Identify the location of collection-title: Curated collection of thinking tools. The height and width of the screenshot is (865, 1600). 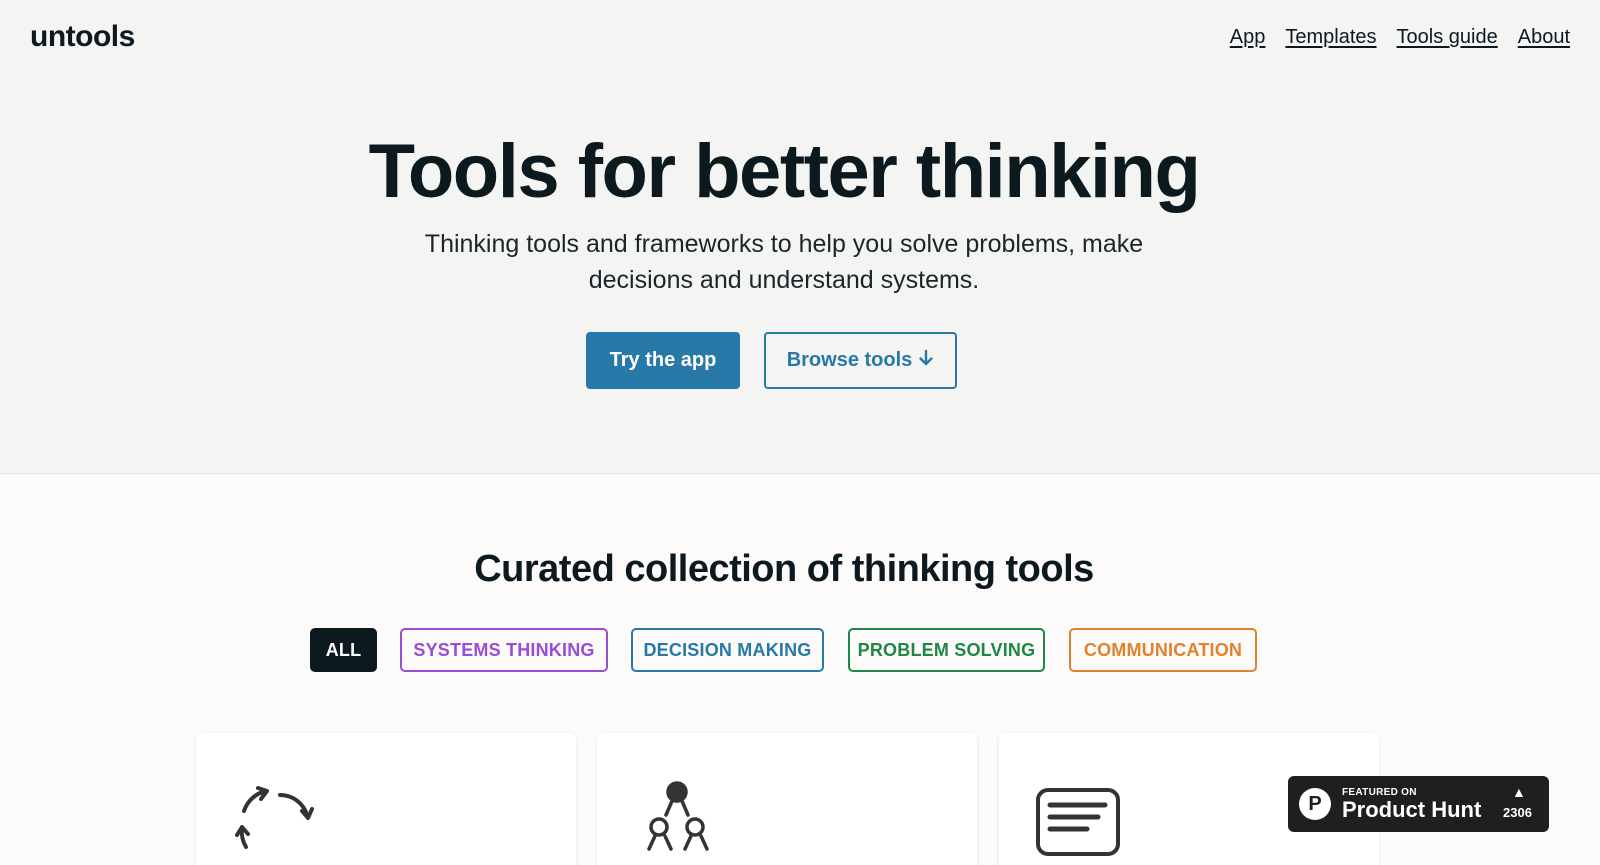
(784, 569).